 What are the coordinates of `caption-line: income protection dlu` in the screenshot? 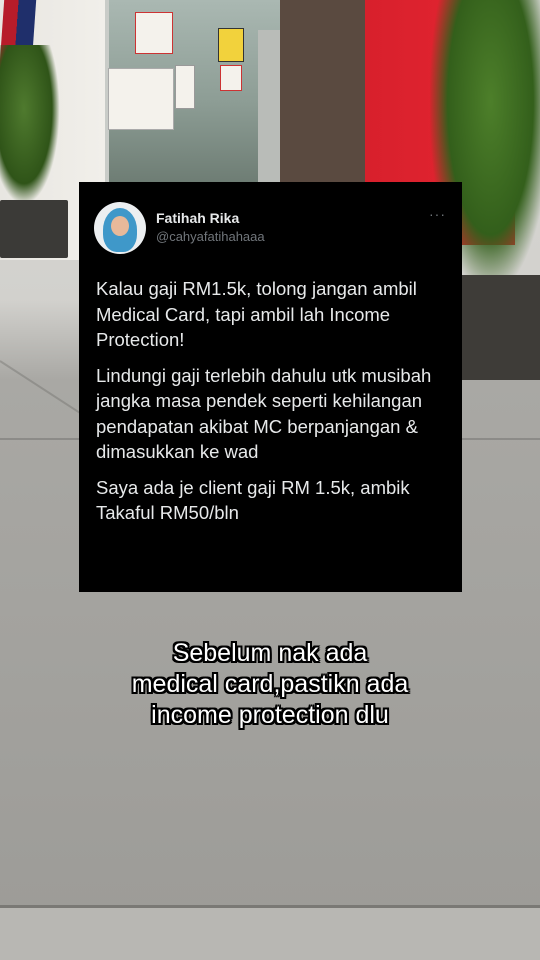 It's located at (270, 715).